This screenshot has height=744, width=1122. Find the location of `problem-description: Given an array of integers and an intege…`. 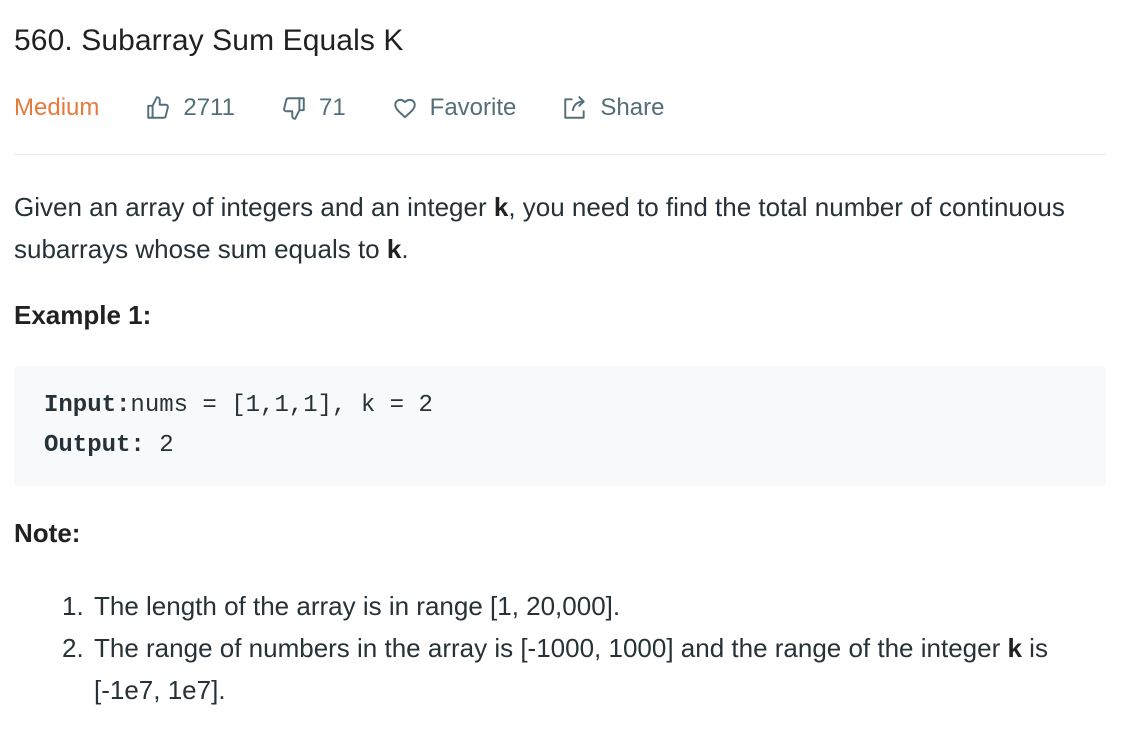

problem-description: Given an array of integers and an intege… is located at coordinates (560, 228).